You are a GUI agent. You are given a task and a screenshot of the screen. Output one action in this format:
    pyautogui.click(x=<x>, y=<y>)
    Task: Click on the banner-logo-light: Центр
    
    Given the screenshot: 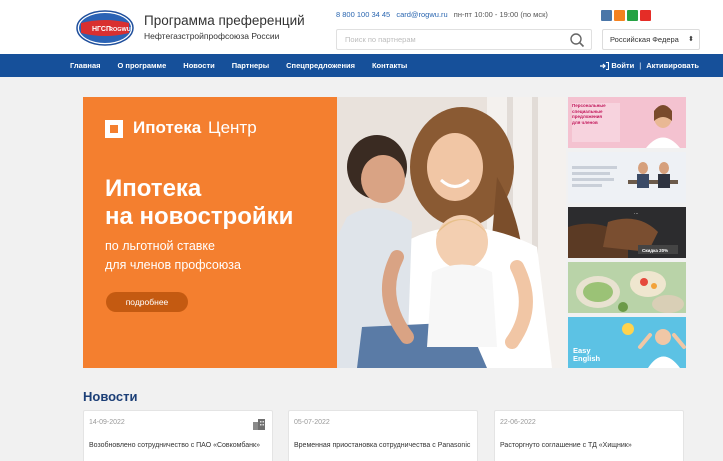 What is the action you would take?
    pyautogui.click(x=232, y=127)
    